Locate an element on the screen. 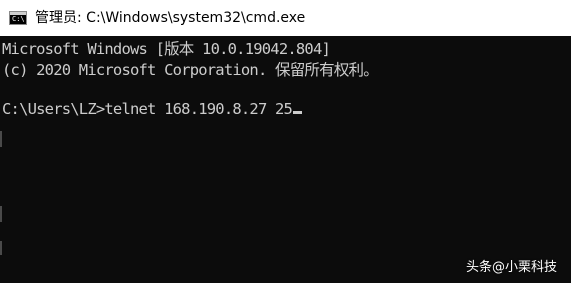 Image resolution: width=571 pixels, height=283 pixels. terminal-line-command: C:\Users\LZ>telnet 168.190.8.27 25 is located at coordinates (152, 109).